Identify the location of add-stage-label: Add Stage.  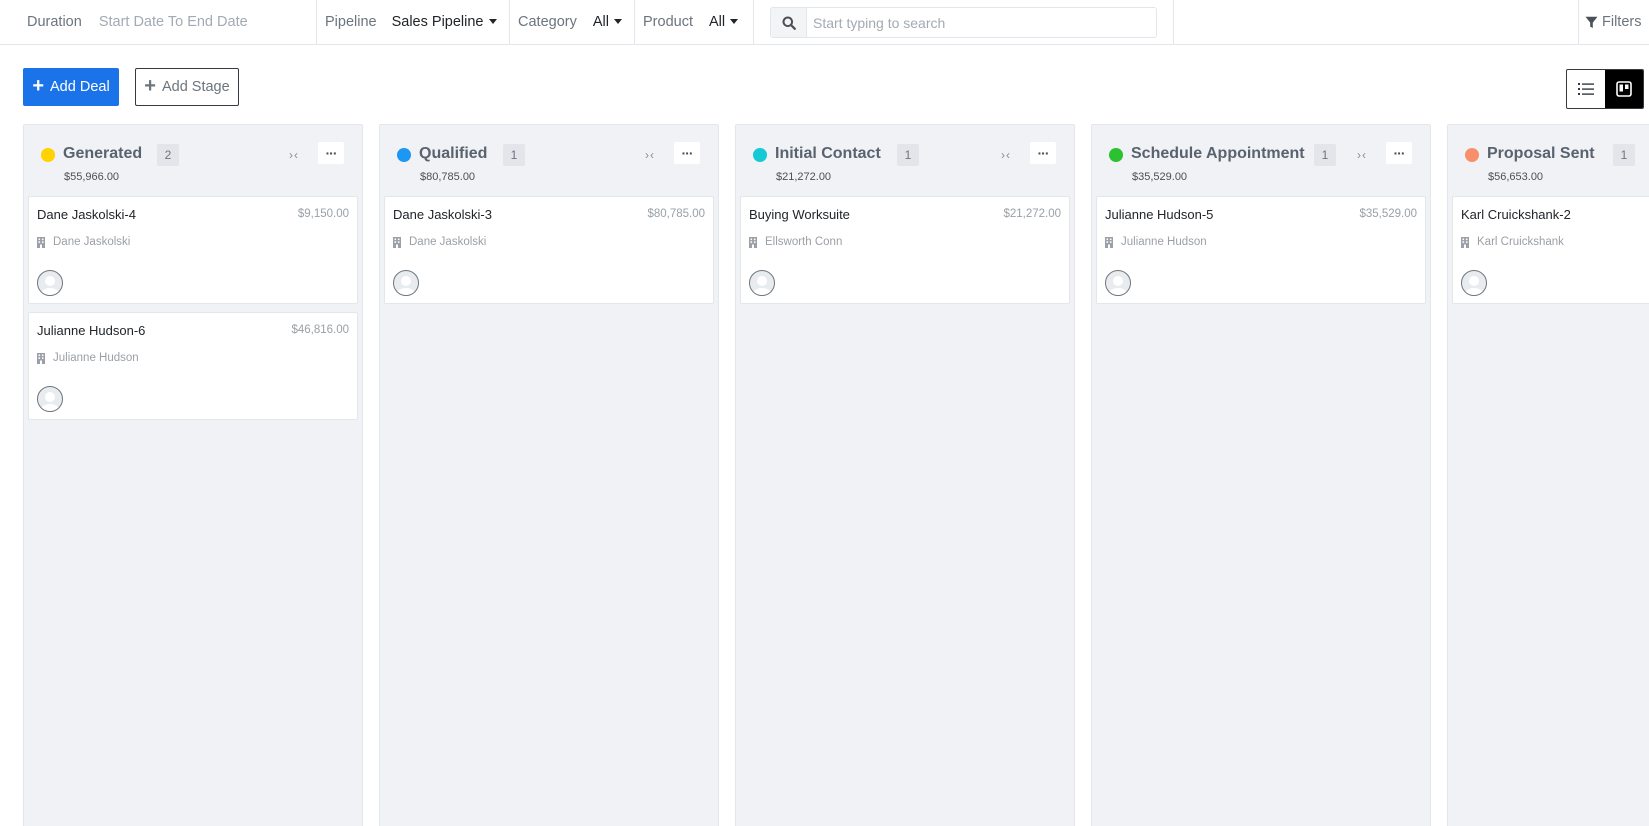
(195, 87).